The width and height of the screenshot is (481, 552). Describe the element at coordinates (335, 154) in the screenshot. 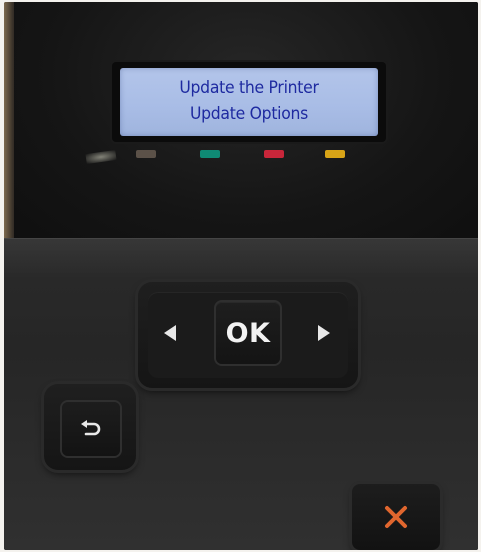

I see `yellow-cartridge-light` at that location.